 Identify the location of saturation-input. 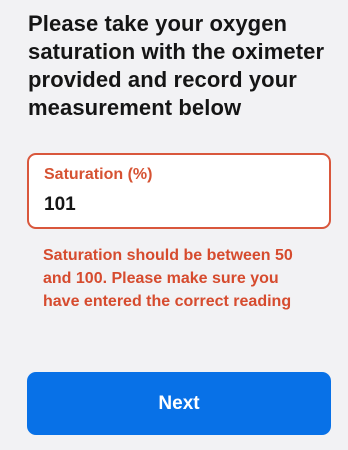
(180, 205).